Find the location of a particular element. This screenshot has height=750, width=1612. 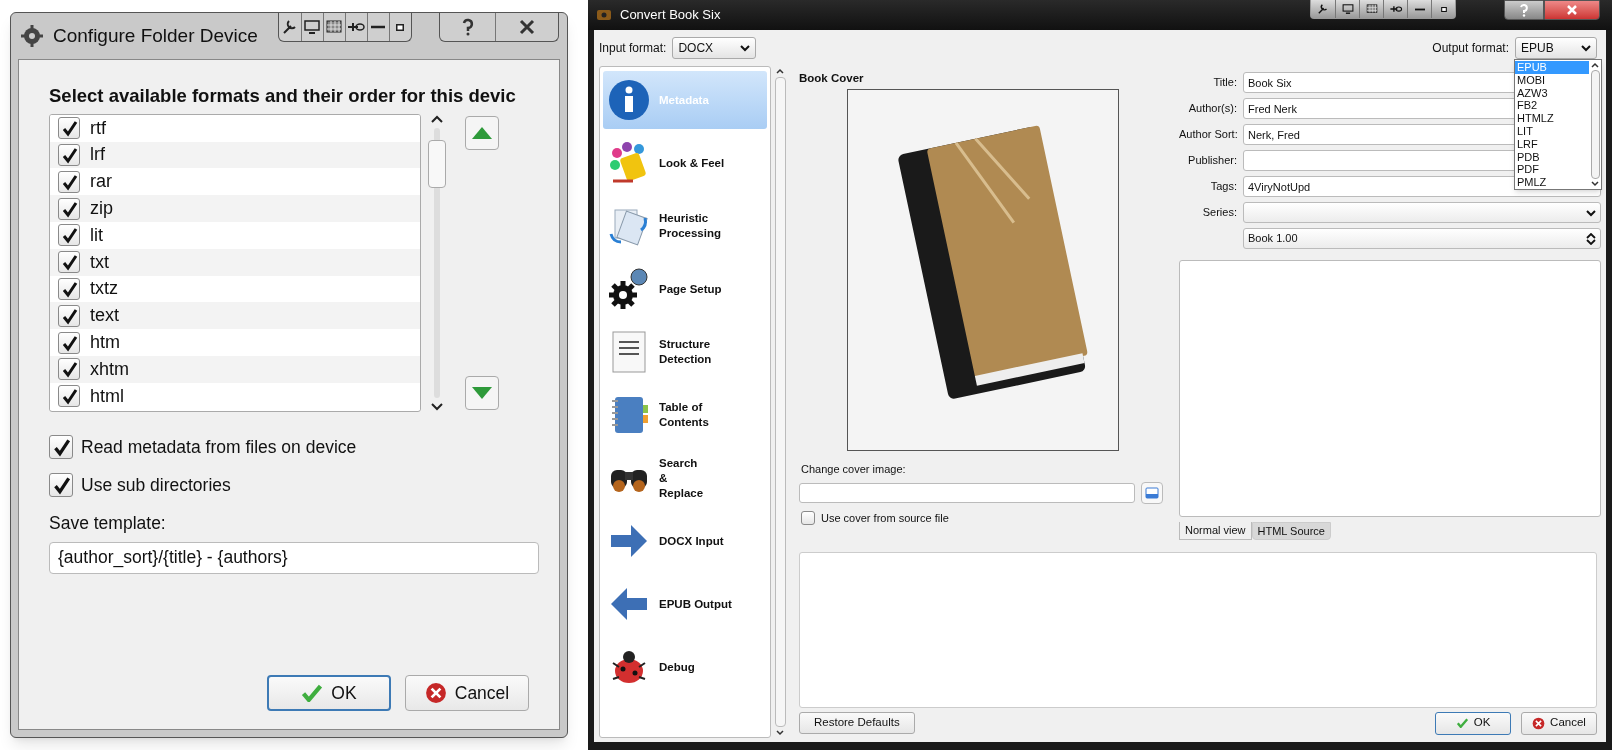

checkbox-label: Use sub directories is located at coordinates (156, 485).